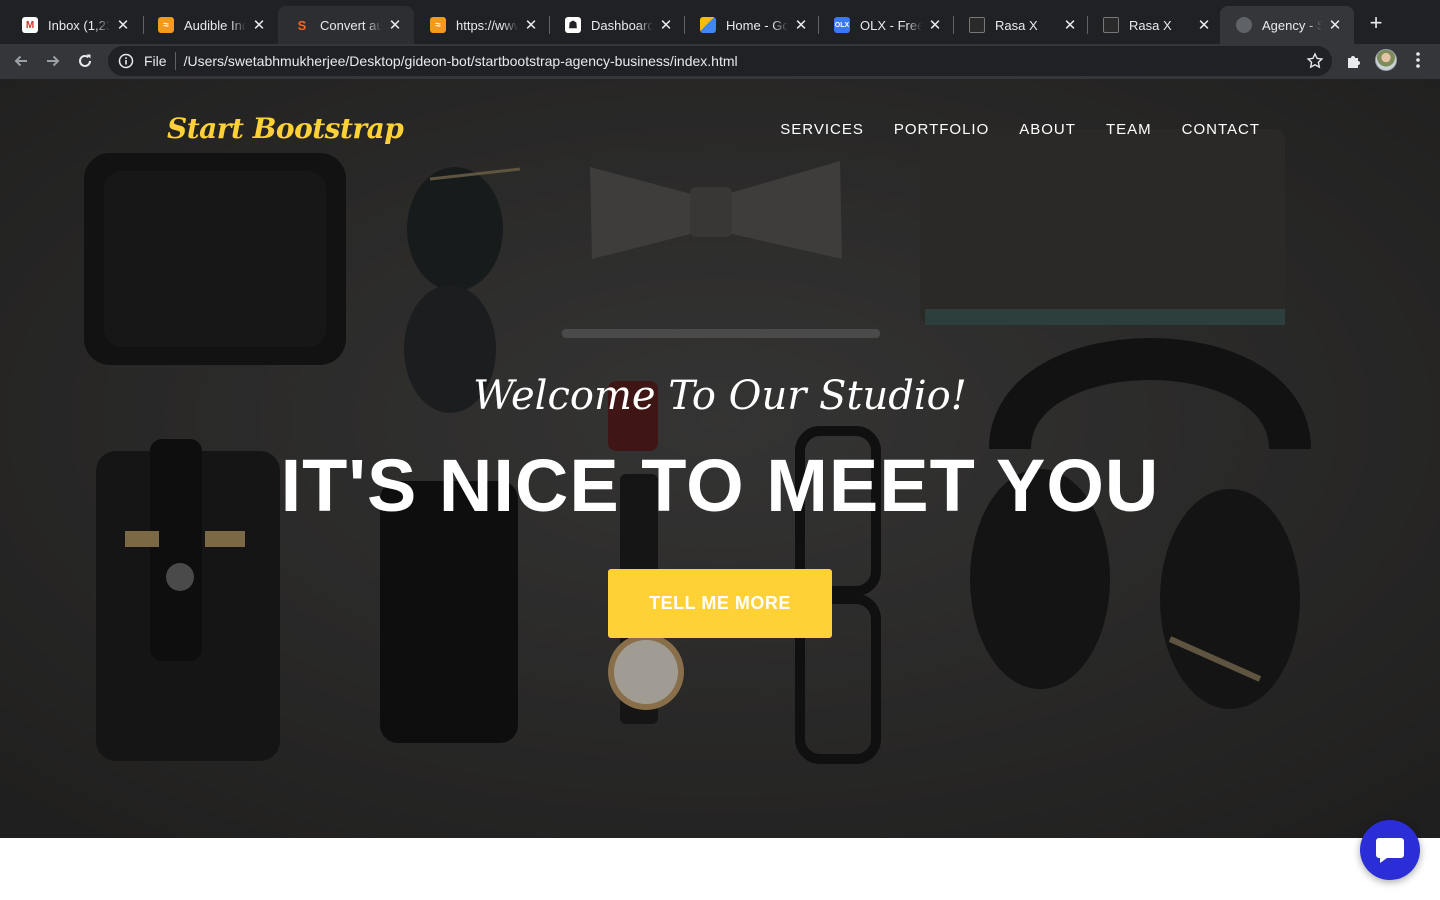 This screenshot has height=900, width=1440. I want to click on back-button, so click(21, 61).